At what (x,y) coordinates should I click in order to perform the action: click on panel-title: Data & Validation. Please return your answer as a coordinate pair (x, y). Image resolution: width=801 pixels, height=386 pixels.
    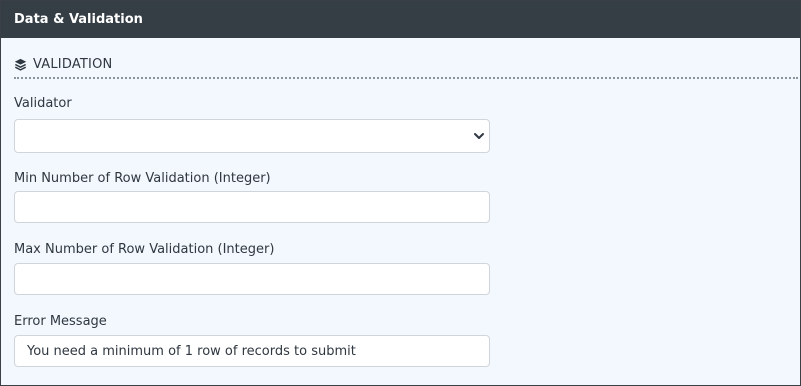
    Looking at the image, I should click on (78, 19).